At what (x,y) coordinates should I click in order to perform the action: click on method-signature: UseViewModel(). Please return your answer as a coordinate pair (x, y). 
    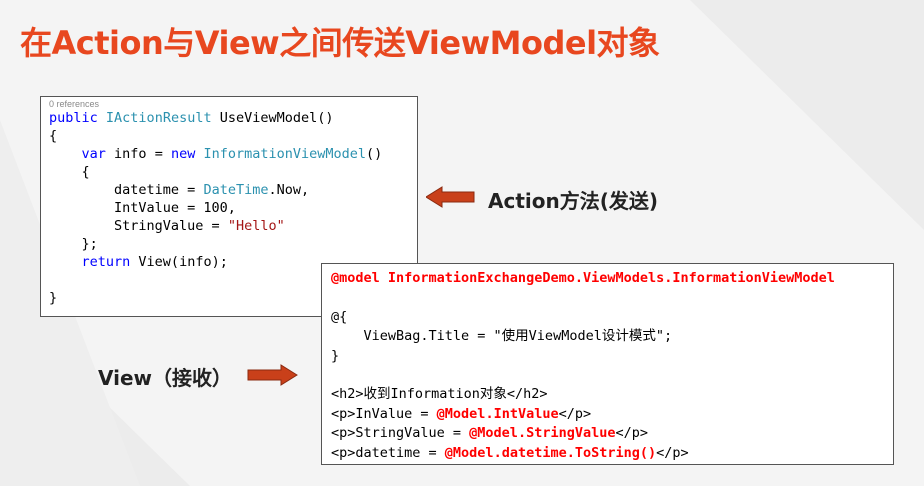
    Looking at the image, I should click on (276, 118).